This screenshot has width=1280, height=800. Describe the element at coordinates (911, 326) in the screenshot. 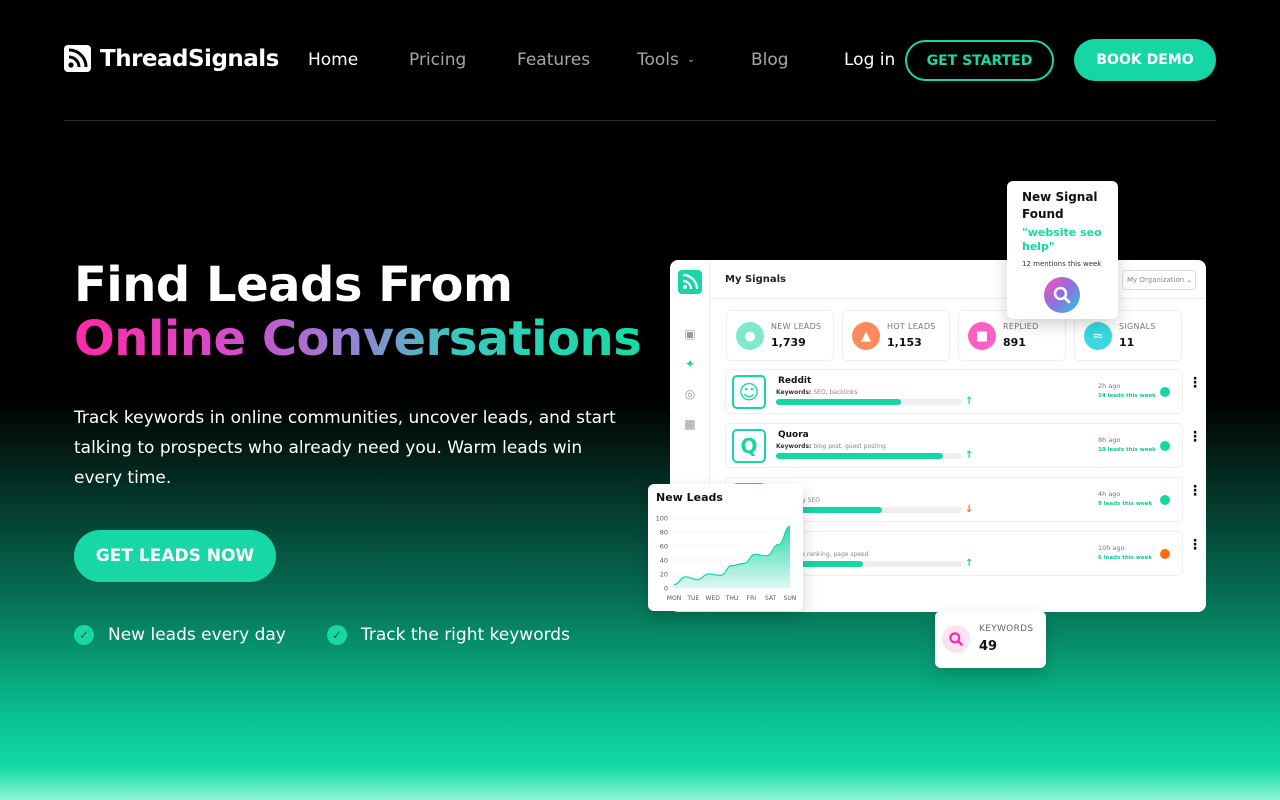

I see `stat-label: HOT LEADS` at that location.